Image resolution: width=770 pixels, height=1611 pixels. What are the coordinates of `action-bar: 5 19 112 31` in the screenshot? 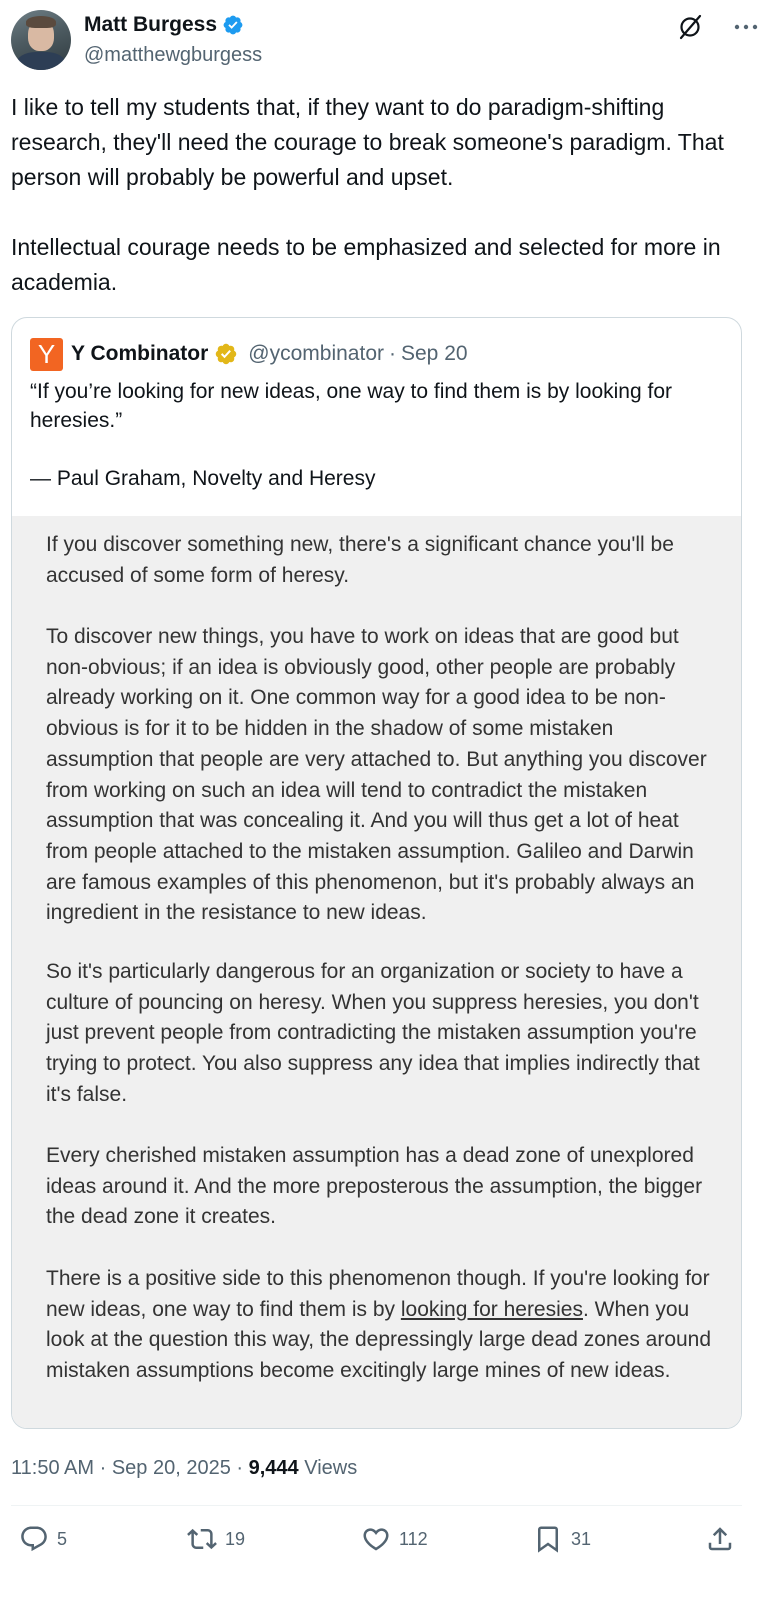 It's located at (381, 1542).